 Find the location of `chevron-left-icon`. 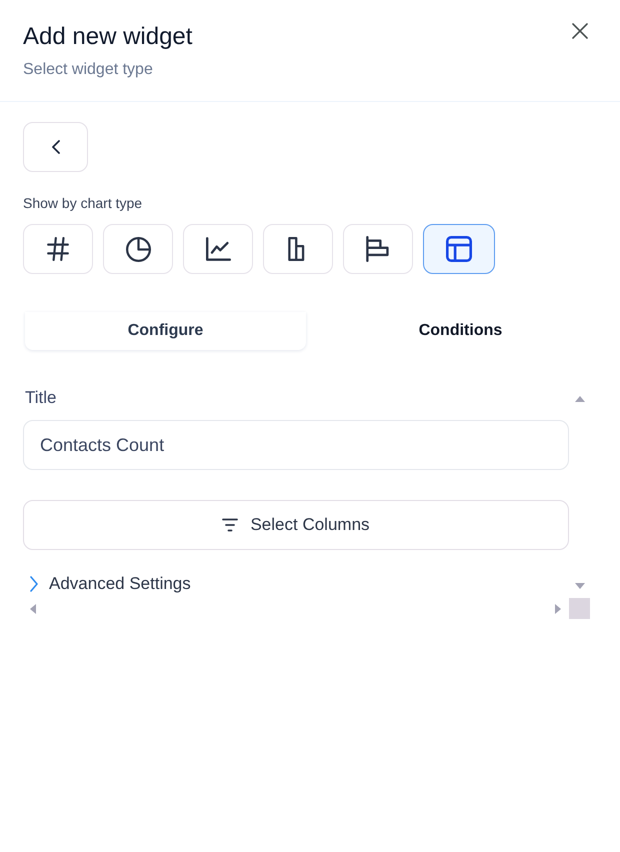

chevron-left-icon is located at coordinates (56, 147).